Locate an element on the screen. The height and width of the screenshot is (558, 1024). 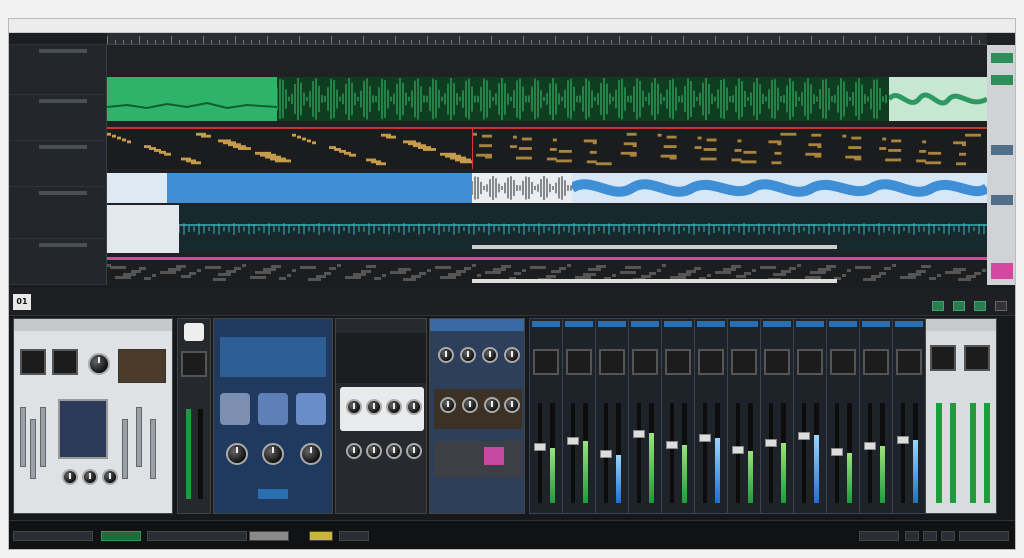
metronome-button is located at coordinates (321, 536).